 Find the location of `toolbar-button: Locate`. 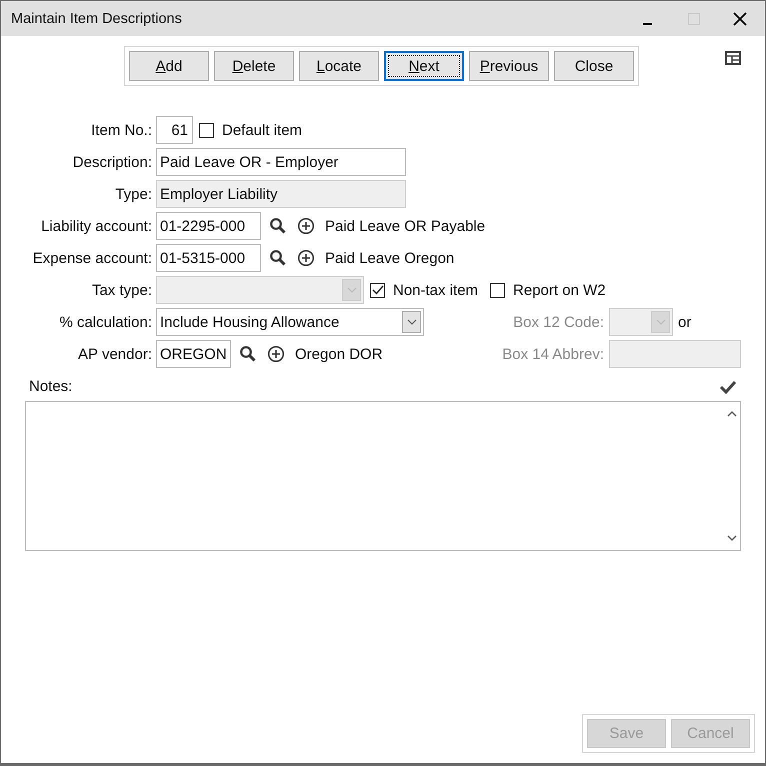

toolbar-button: Locate is located at coordinates (339, 66).